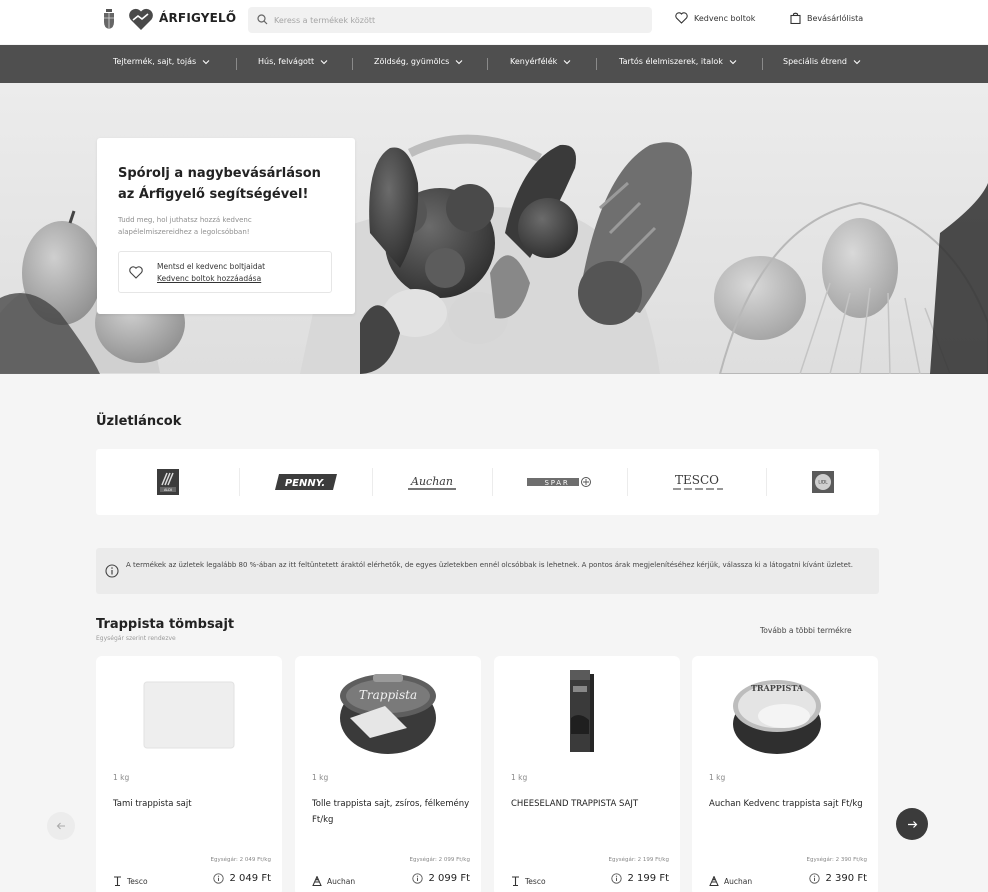 The image size is (988, 892). I want to click on nav-item-label: Hús, felvágott, so click(286, 61).